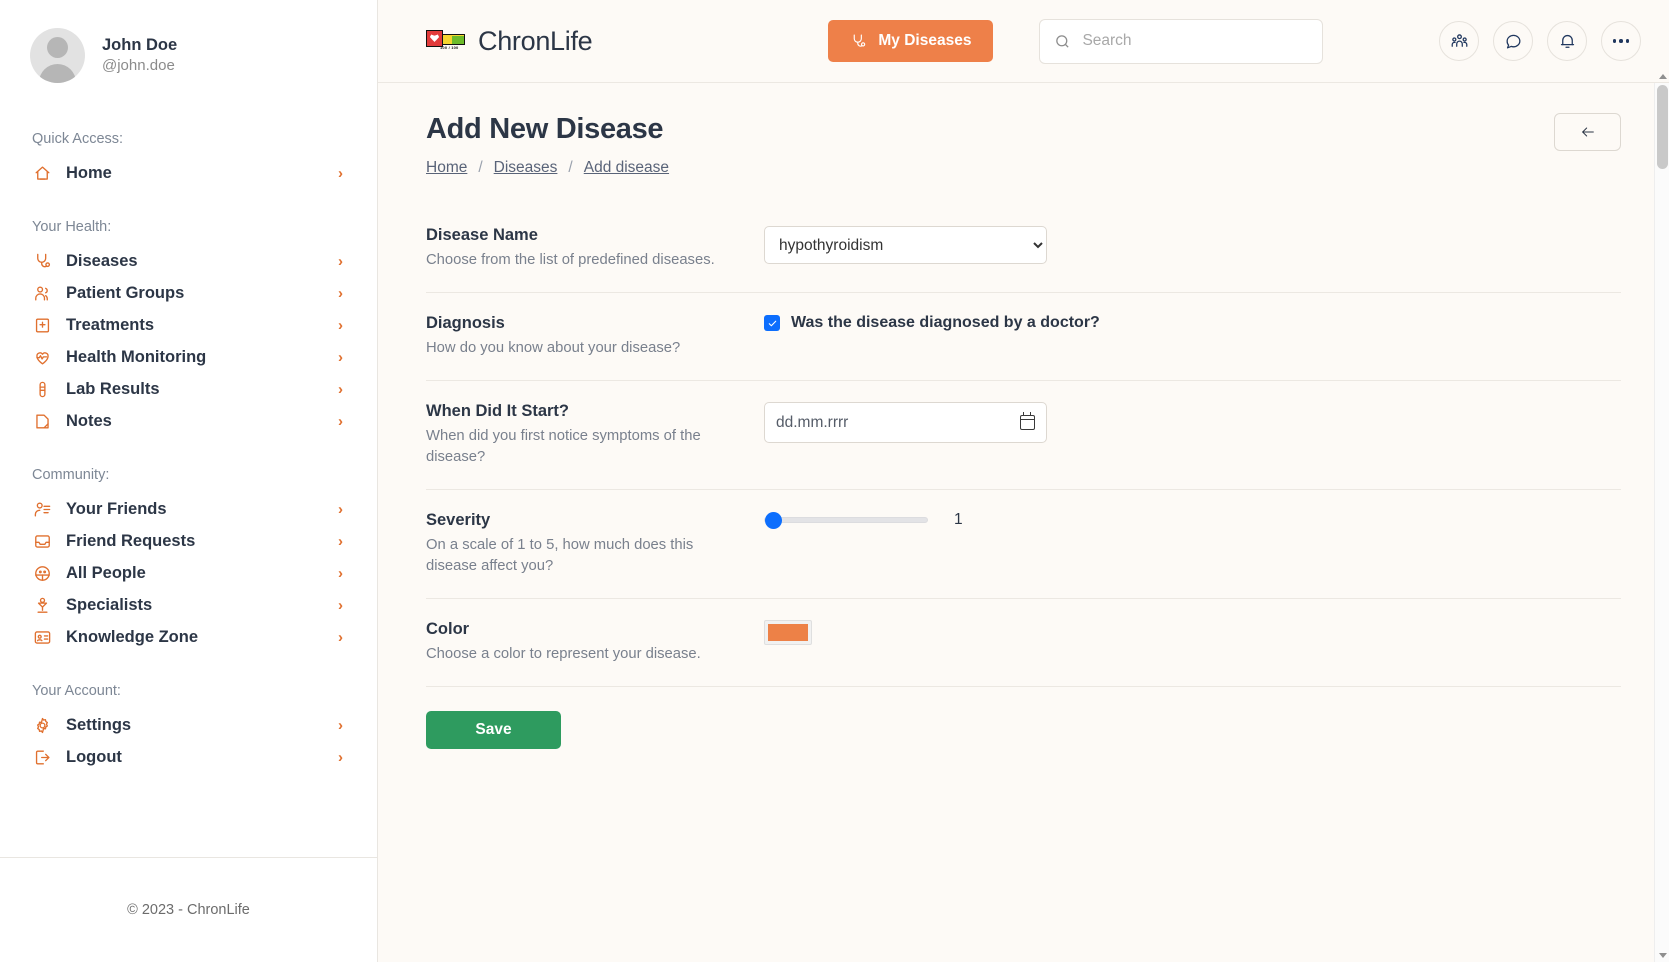  I want to click on disease-name-title: Disease Name, so click(482, 235).